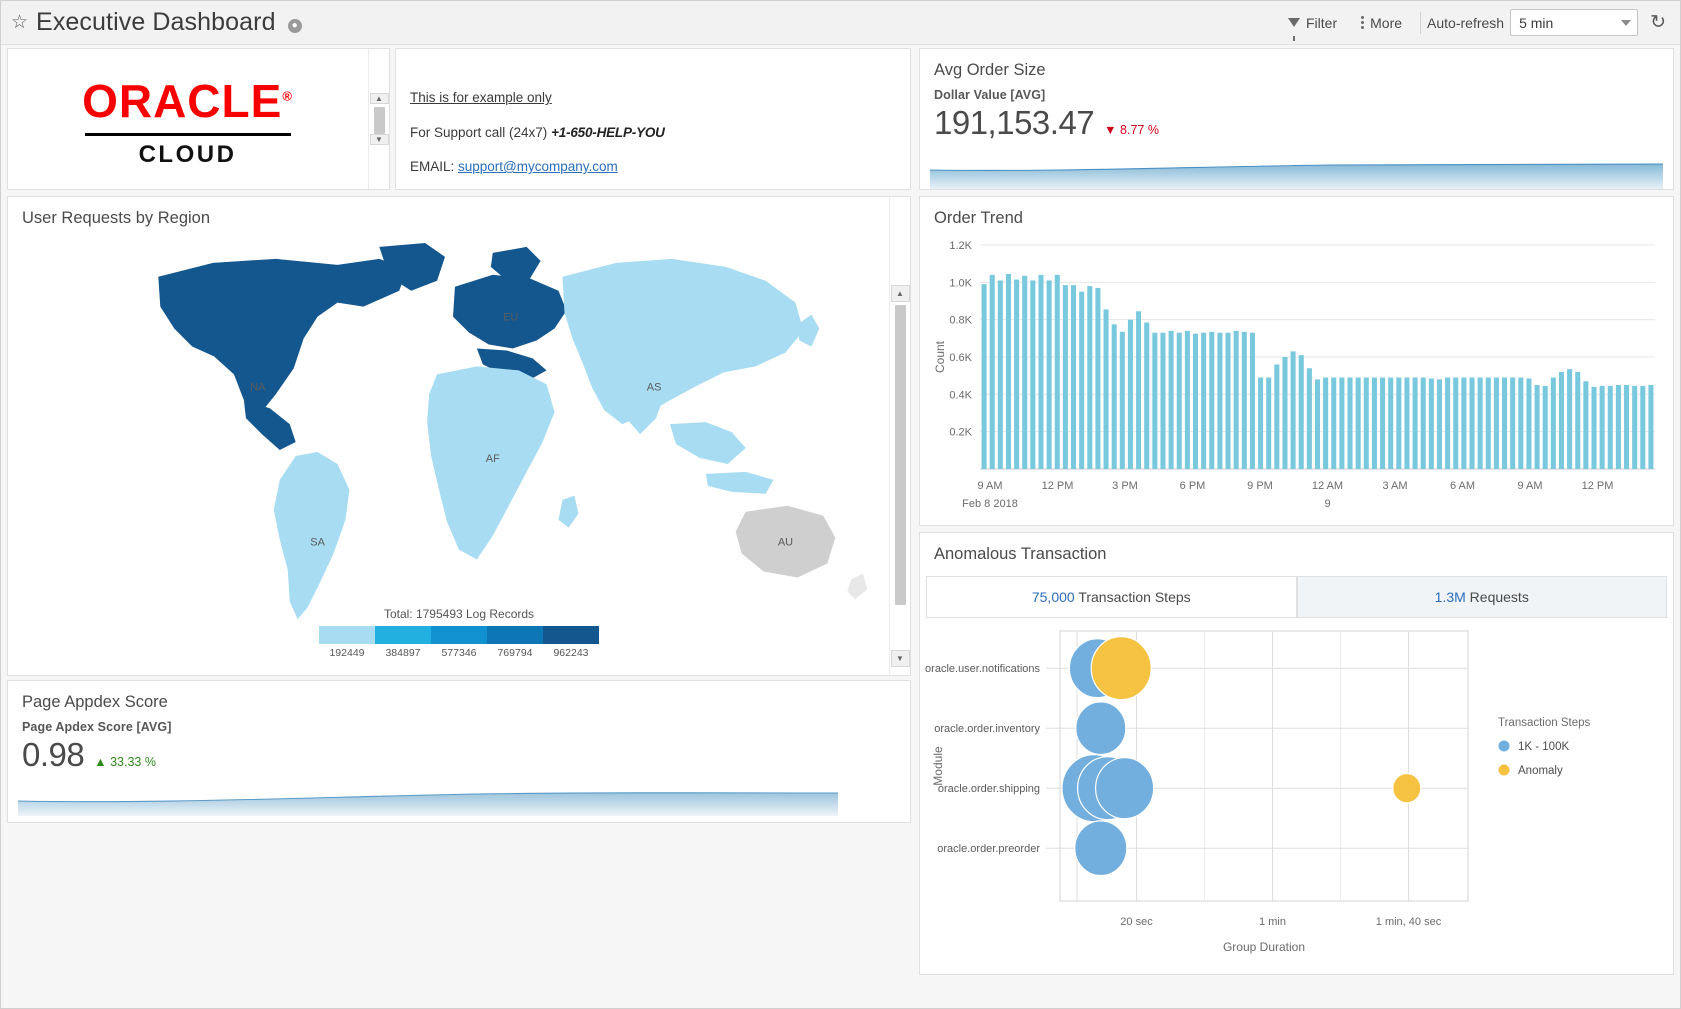  What do you see at coordinates (19, 22) in the screenshot?
I see `favorite-star-icon: ☆` at bounding box center [19, 22].